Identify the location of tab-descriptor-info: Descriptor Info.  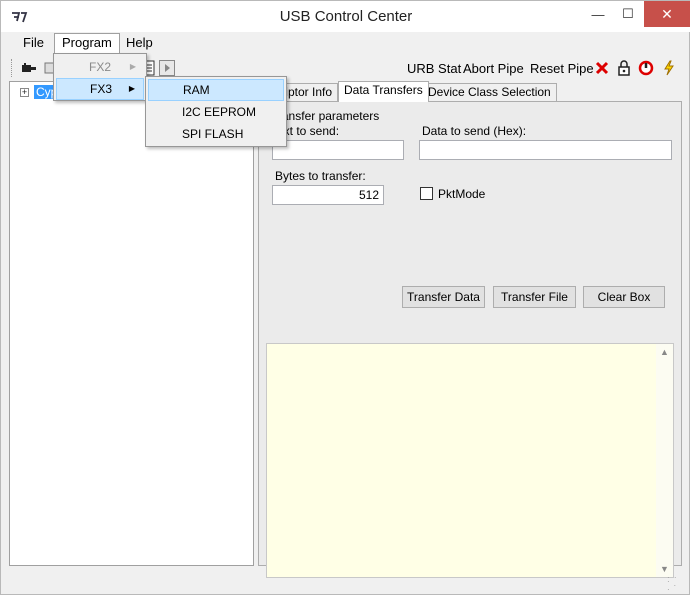
(308, 92).